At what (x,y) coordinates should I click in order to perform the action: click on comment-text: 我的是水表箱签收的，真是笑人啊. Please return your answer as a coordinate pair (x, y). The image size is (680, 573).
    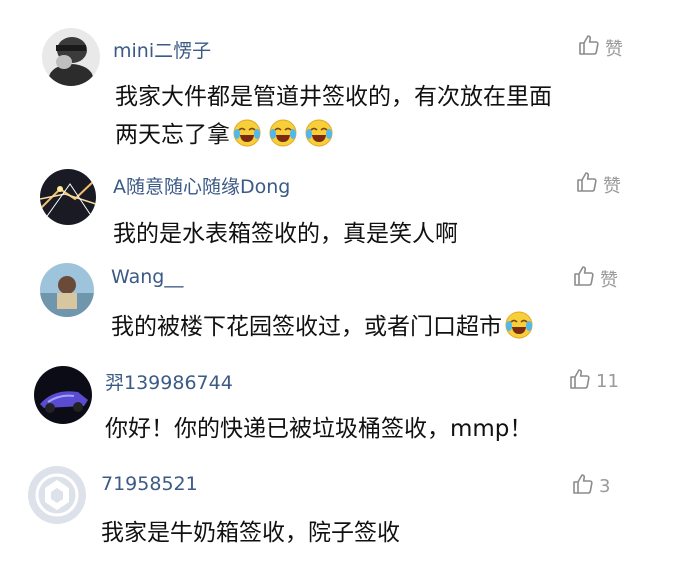
    Looking at the image, I should click on (285, 234).